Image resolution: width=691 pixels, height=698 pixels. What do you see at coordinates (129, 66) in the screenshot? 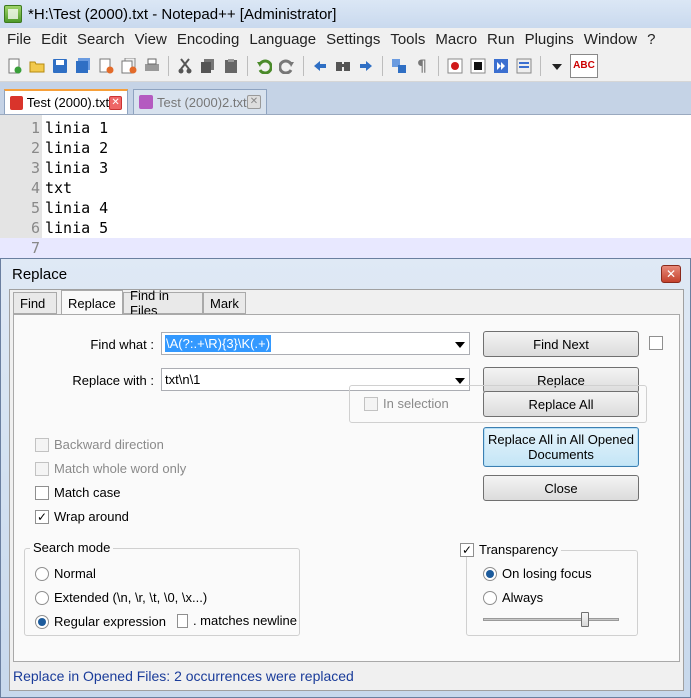
I see `close-all-icon` at bounding box center [129, 66].